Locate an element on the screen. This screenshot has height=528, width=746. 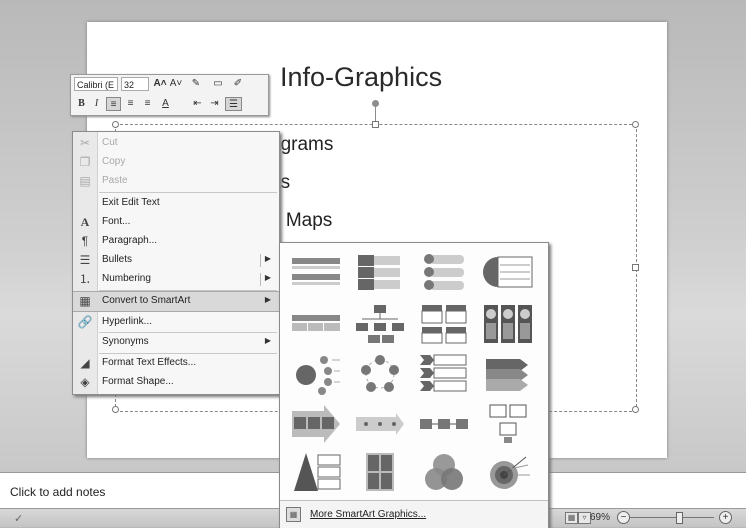
smartart-picture-list is located at coordinates (508, 324).